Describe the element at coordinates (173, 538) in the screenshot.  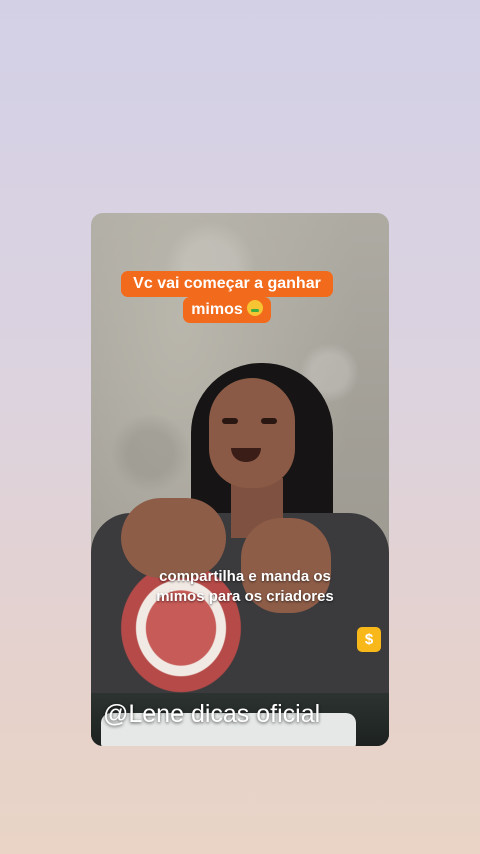
I see `hand-left-shape` at that location.